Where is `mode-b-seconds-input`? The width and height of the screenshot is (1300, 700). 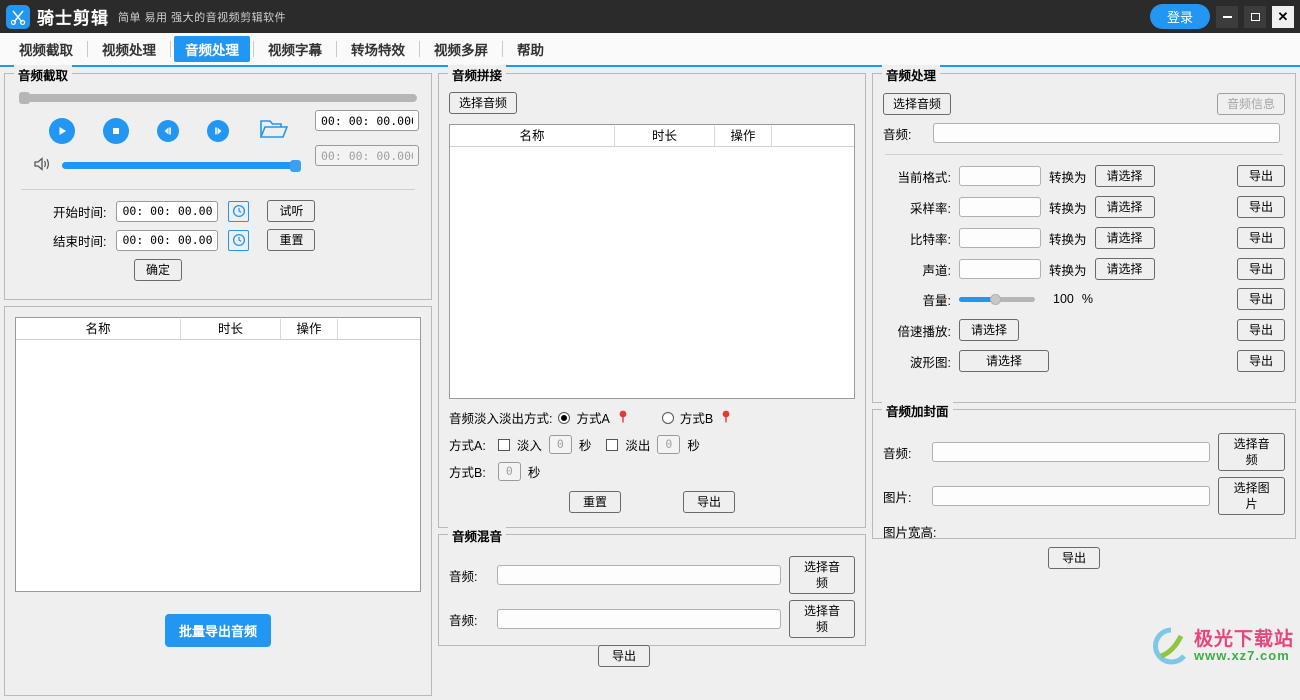
mode-b-seconds-input is located at coordinates (509, 471).